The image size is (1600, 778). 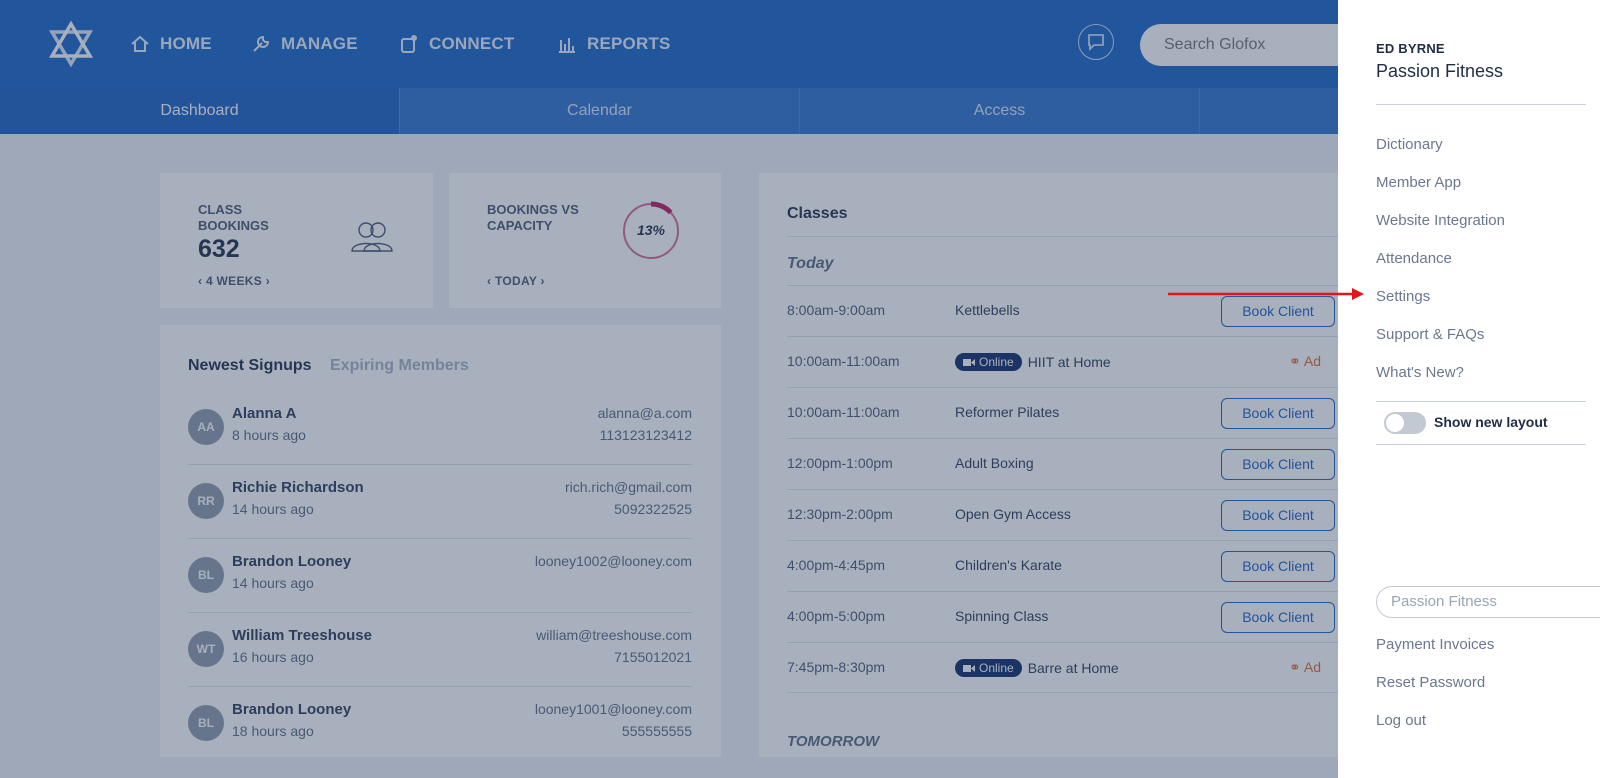 I want to click on show-new-layout-label: Show new layout, so click(x=1491, y=422).